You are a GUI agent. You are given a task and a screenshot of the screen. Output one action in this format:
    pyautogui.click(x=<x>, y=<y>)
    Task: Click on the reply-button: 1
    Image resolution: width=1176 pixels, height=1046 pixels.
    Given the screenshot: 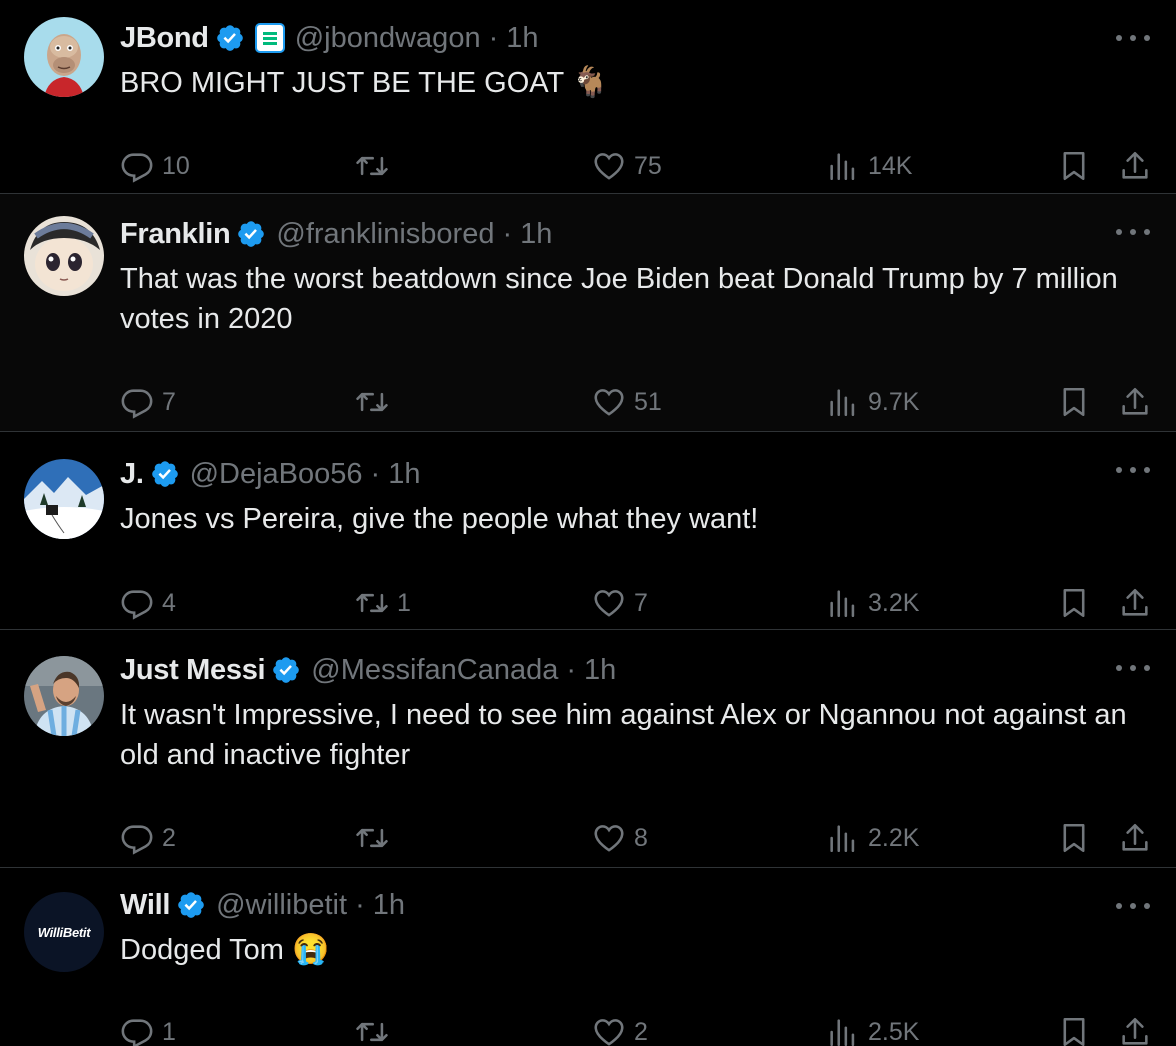 What is the action you would take?
    pyautogui.click(x=148, y=1029)
    